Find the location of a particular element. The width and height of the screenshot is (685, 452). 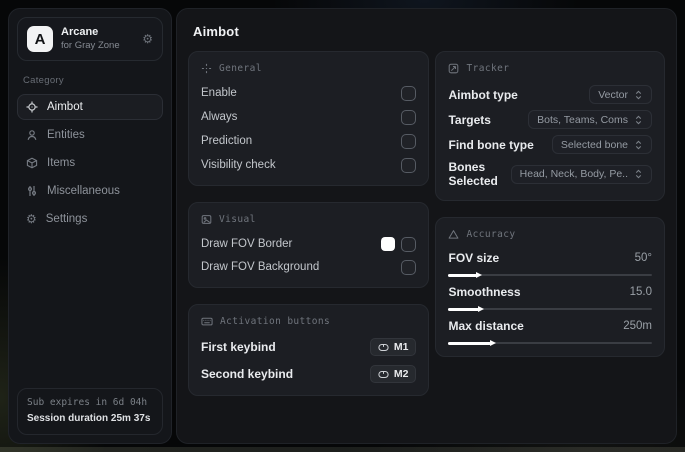

draw-fov-background-checkbox is located at coordinates (409, 267).